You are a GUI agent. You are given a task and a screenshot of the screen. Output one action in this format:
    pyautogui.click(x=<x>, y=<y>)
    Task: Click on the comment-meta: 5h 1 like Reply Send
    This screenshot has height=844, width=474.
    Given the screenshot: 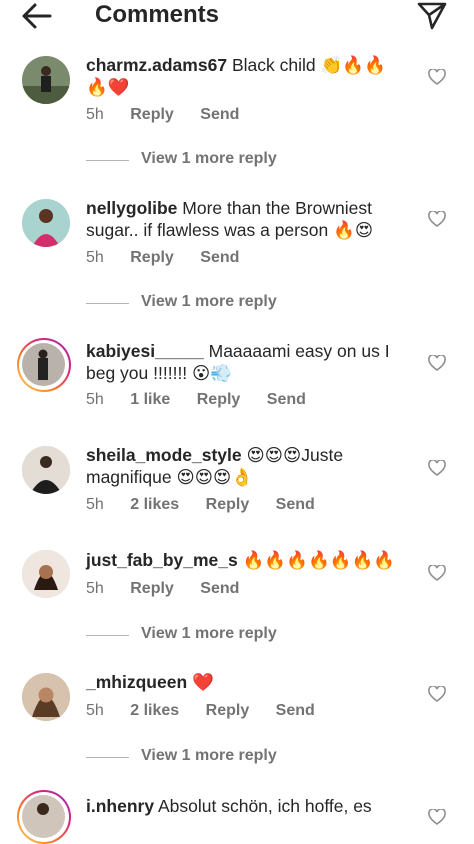 What is the action you would take?
    pyautogui.click(x=207, y=400)
    